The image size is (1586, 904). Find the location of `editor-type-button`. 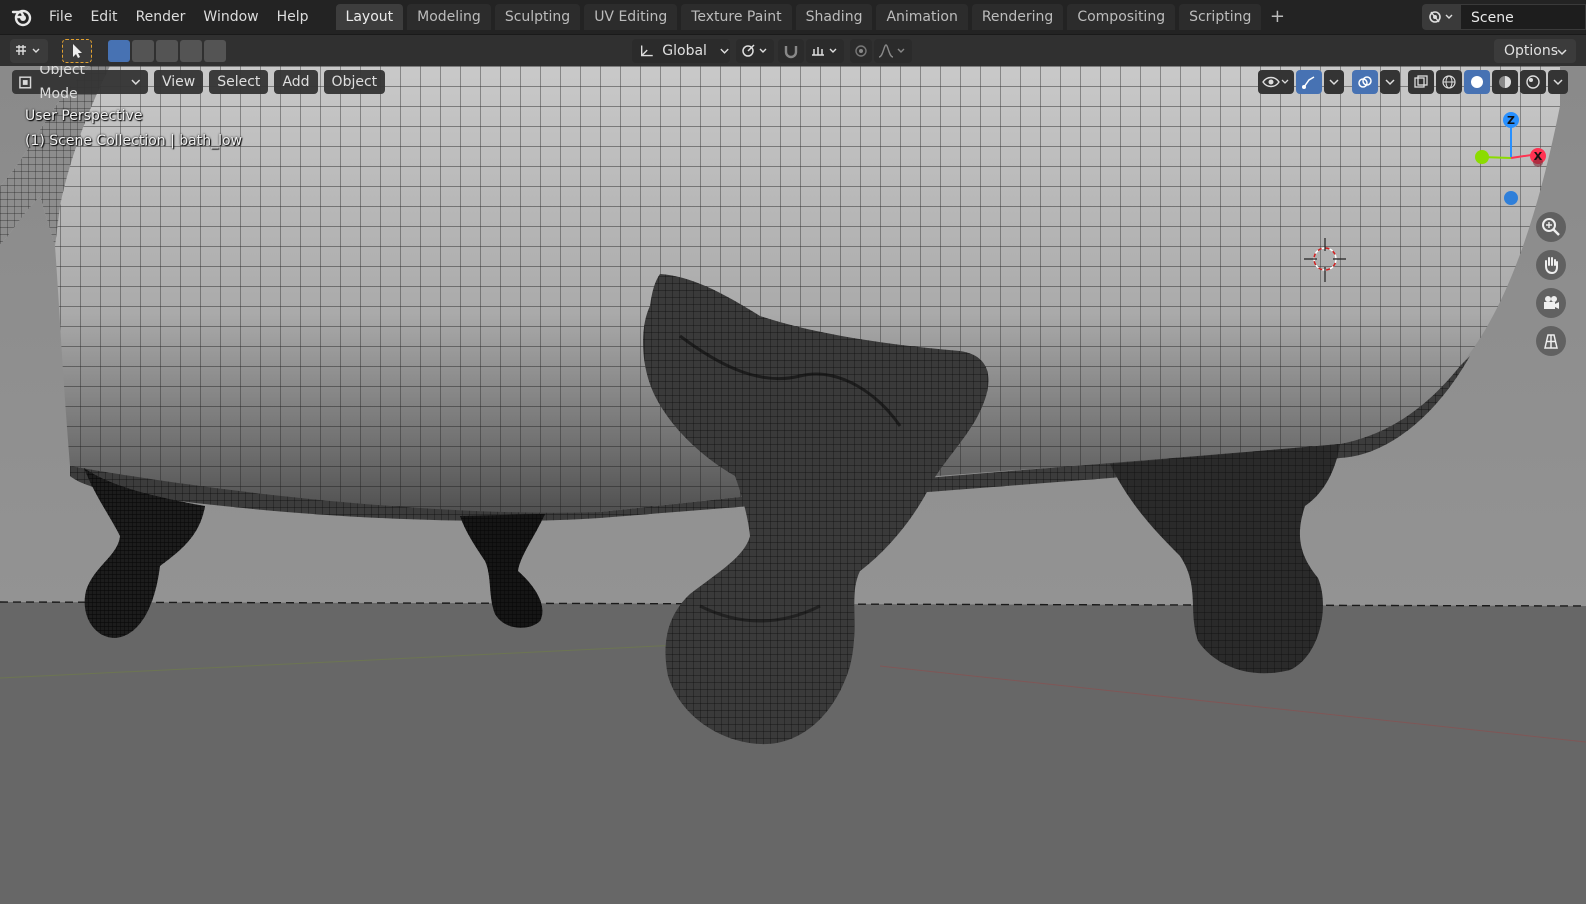

editor-type-button is located at coordinates (29, 51).